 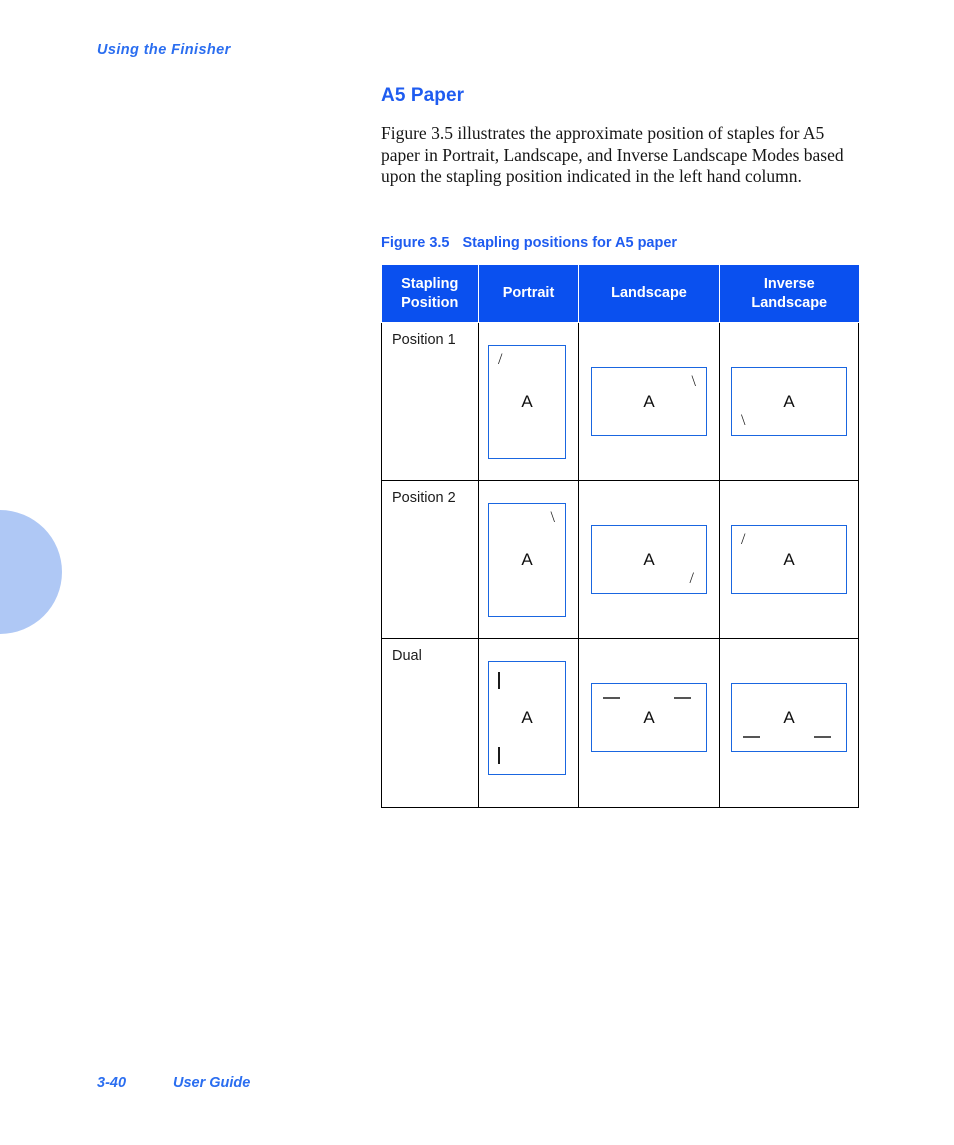 I want to click on cell-landscape: \ A, so click(x=649, y=401).